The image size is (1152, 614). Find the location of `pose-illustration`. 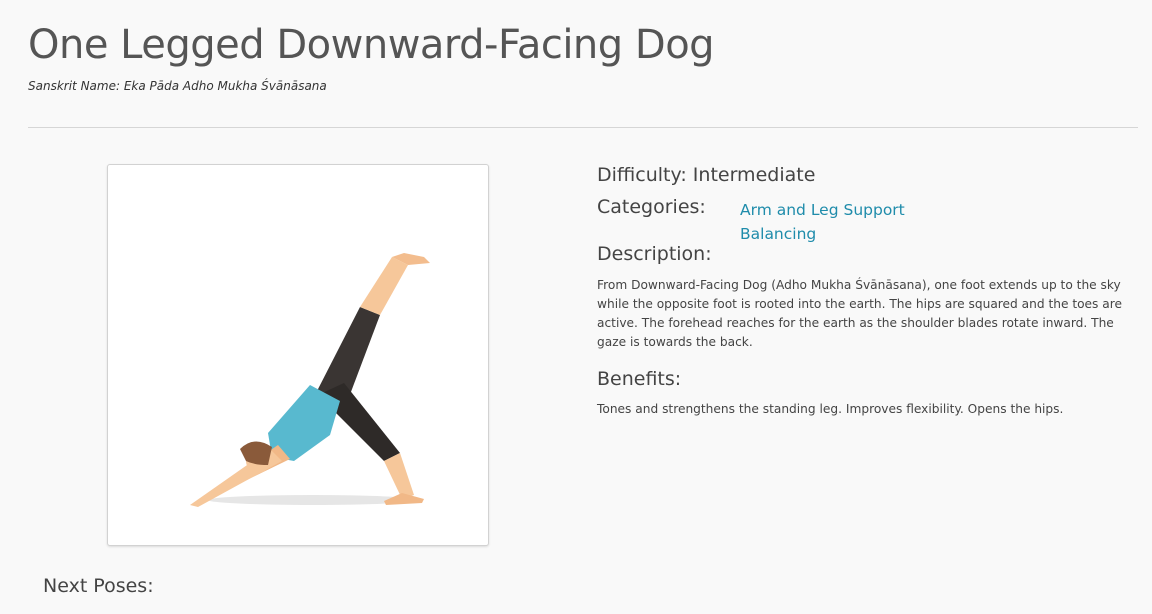

pose-illustration is located at coordinates (310, 380).